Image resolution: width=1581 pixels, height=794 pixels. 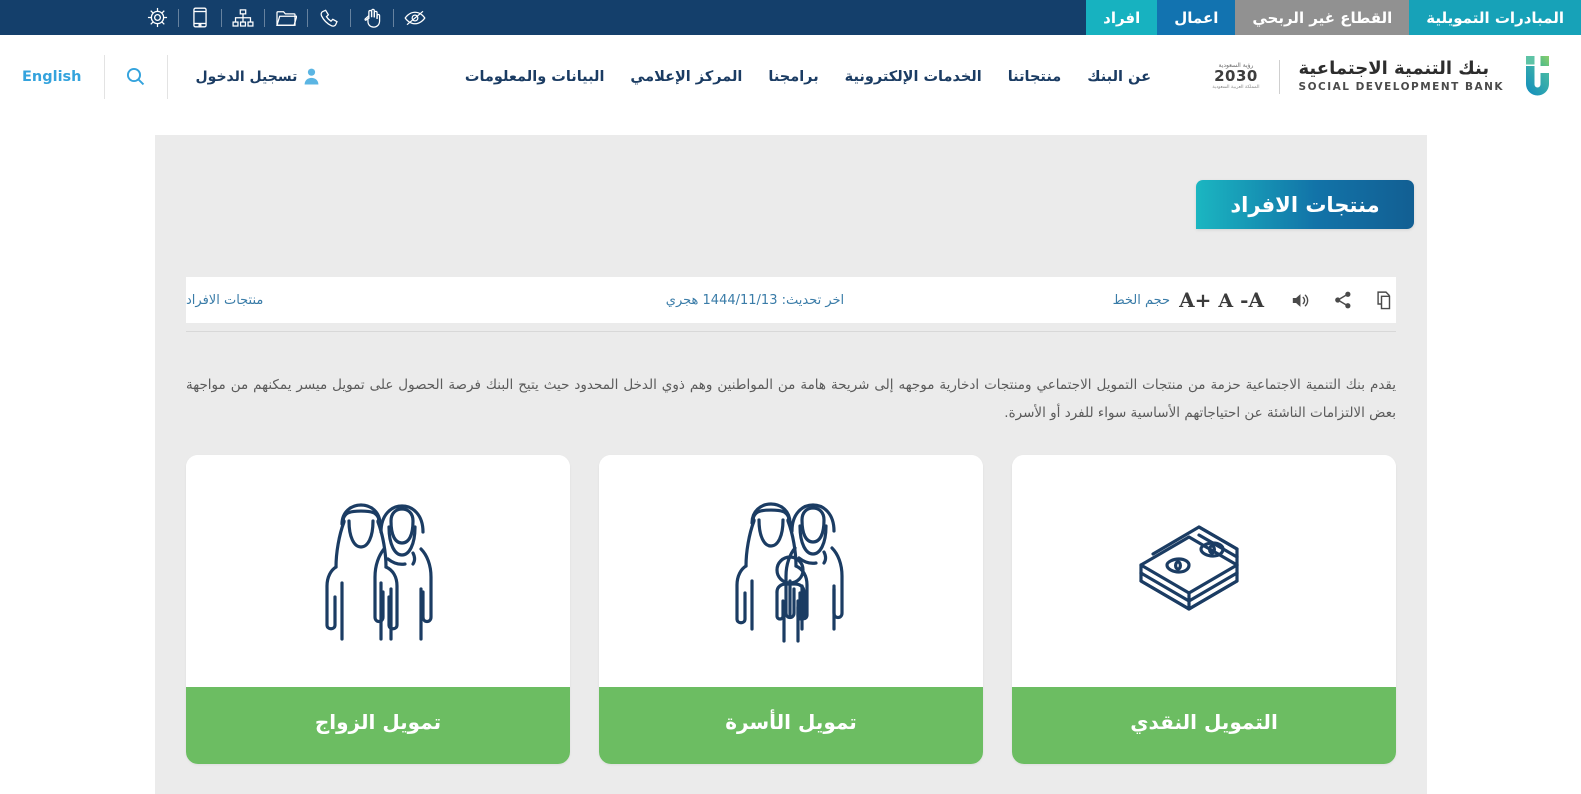 What do you see at coordinates (1252, 300) in the screenshot?
I see `font-decrease-button: A-` at bounding box center [1252, 300].